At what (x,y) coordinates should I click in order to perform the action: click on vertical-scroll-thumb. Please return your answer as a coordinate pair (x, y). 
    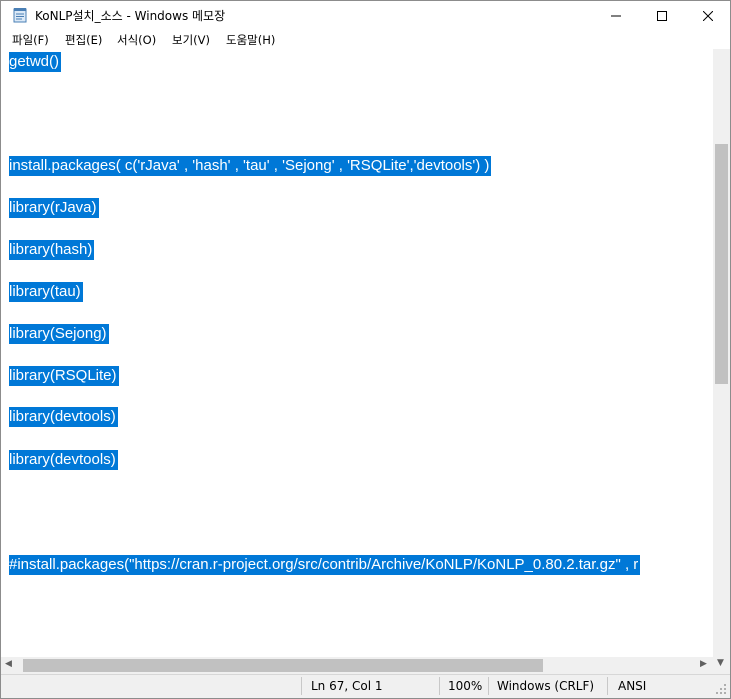
    Looking at the image, I should click on (721, 264).